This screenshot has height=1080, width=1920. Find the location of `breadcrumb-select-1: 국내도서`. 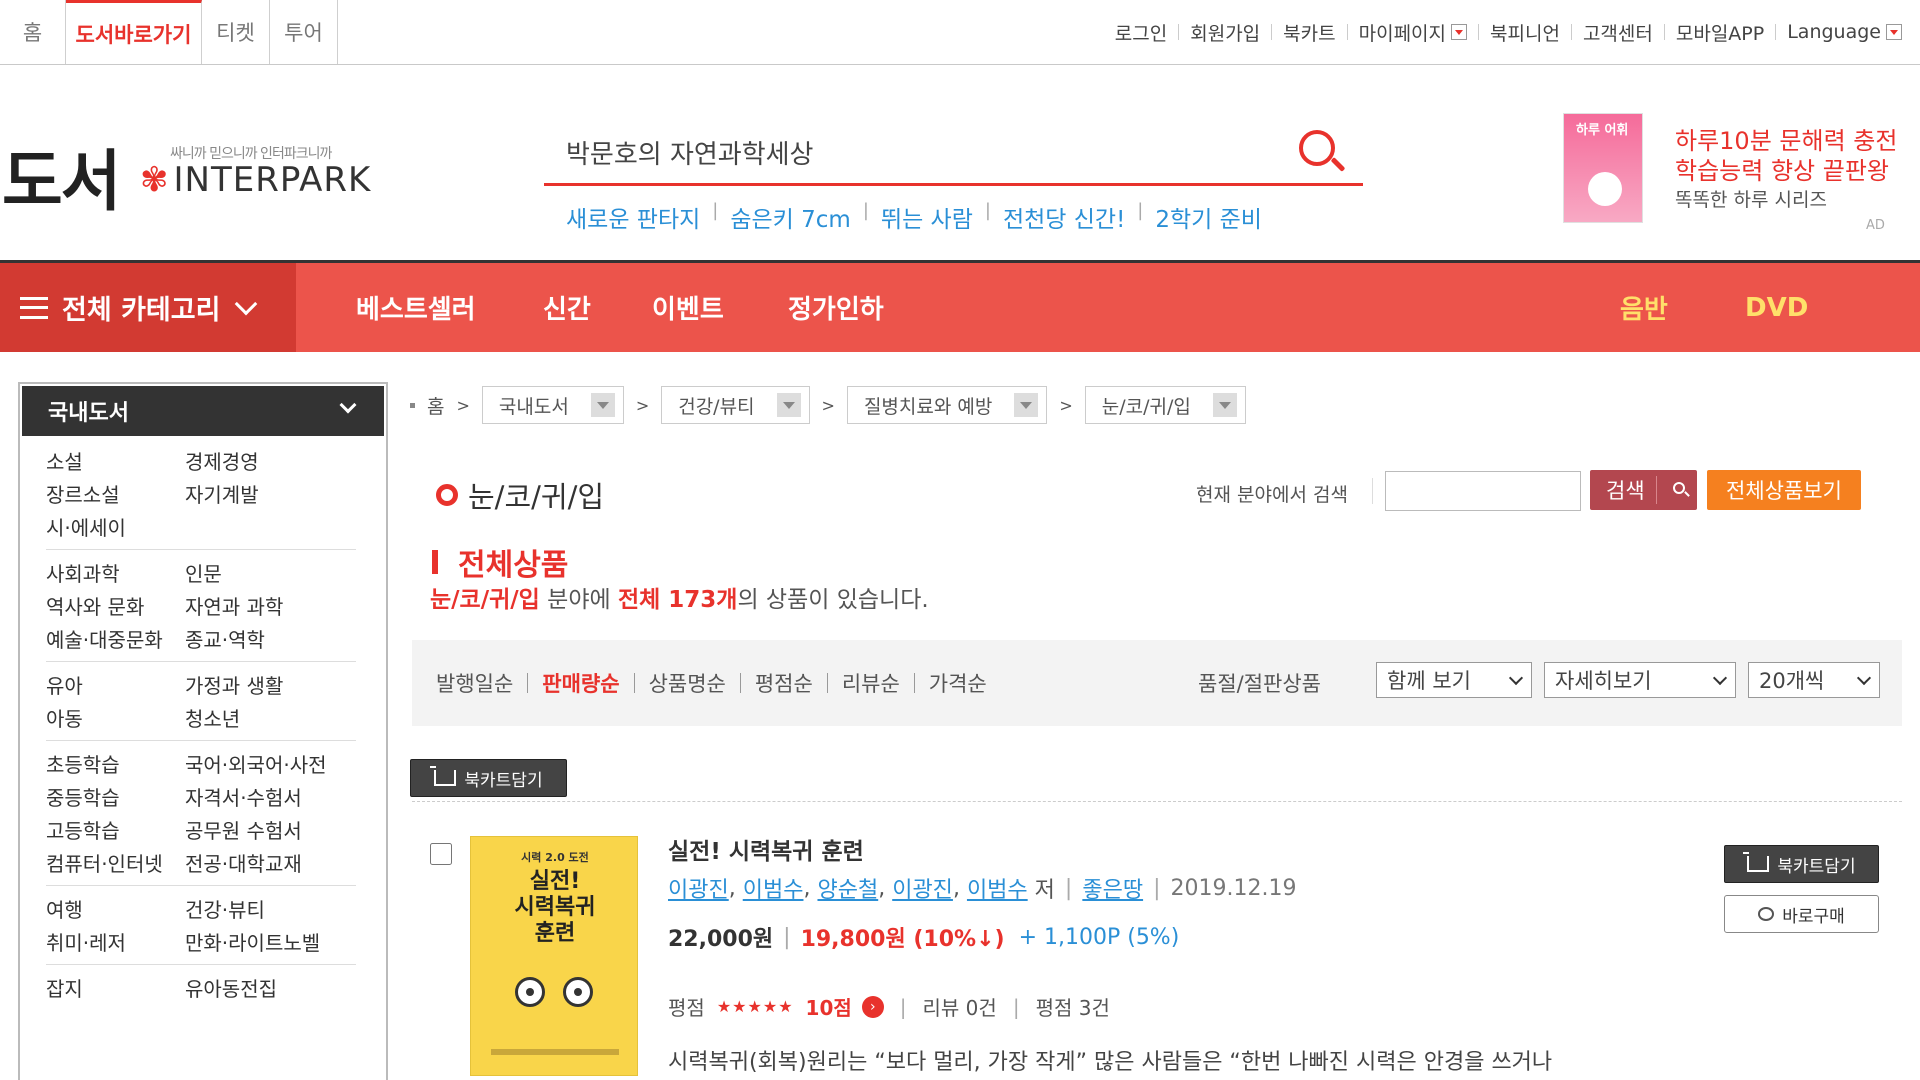

breadcrumb-select-1: 국내도서 is located at coordinates (552, 405).